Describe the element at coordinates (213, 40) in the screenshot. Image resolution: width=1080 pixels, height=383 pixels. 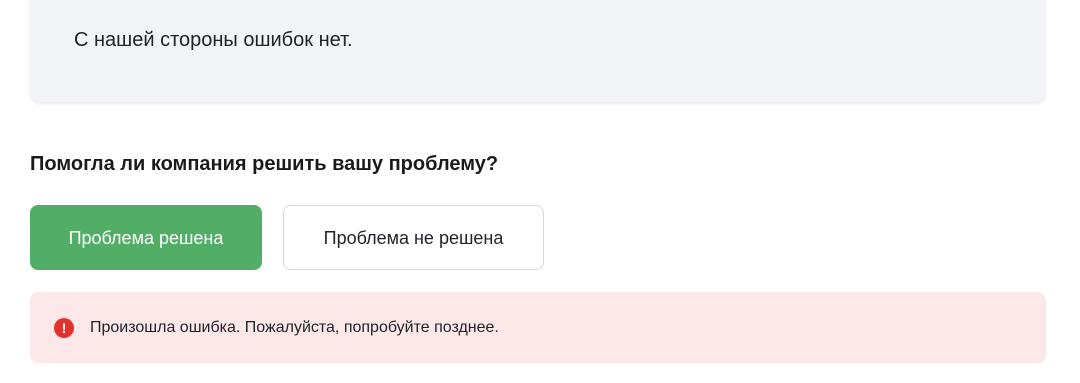
I see `company-response-text: С нашей стороны ошибок нет.` at that location.